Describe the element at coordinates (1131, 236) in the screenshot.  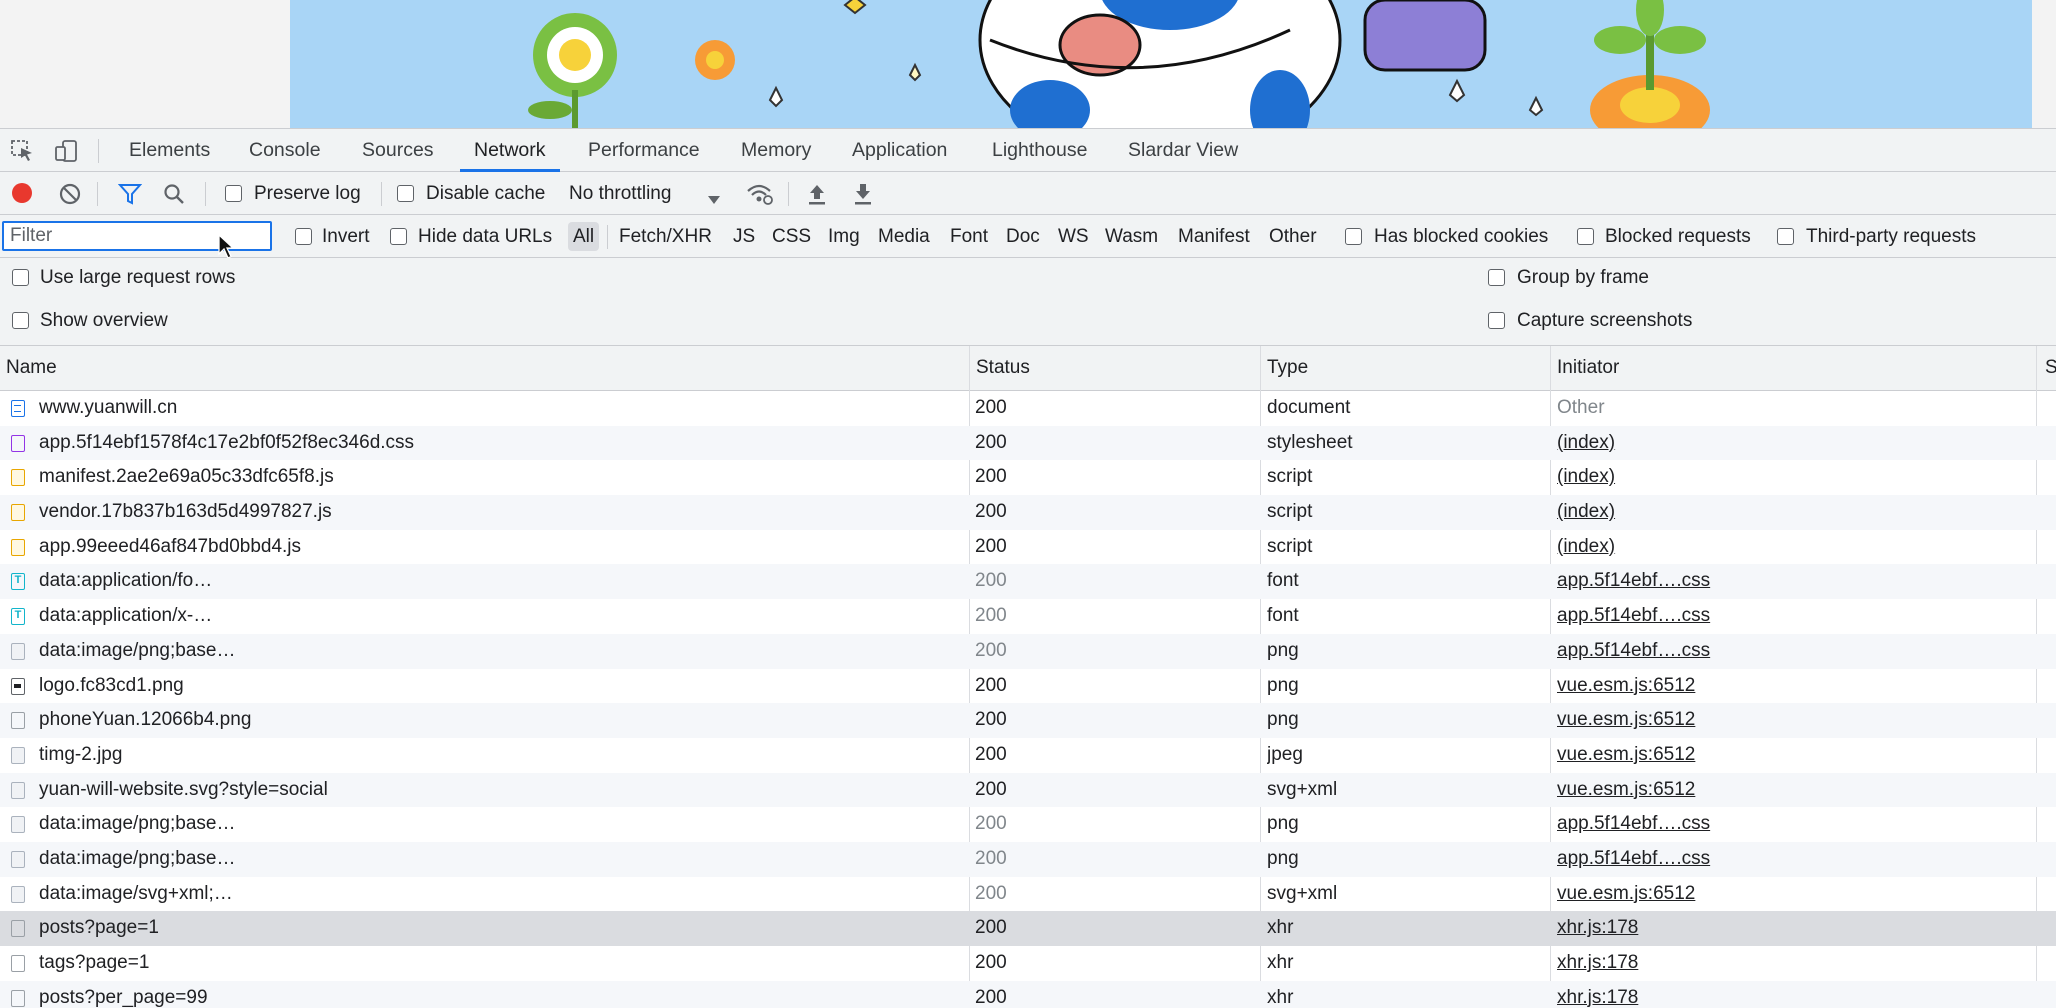
I see `filter-type-wasm: Wasm` at that location.